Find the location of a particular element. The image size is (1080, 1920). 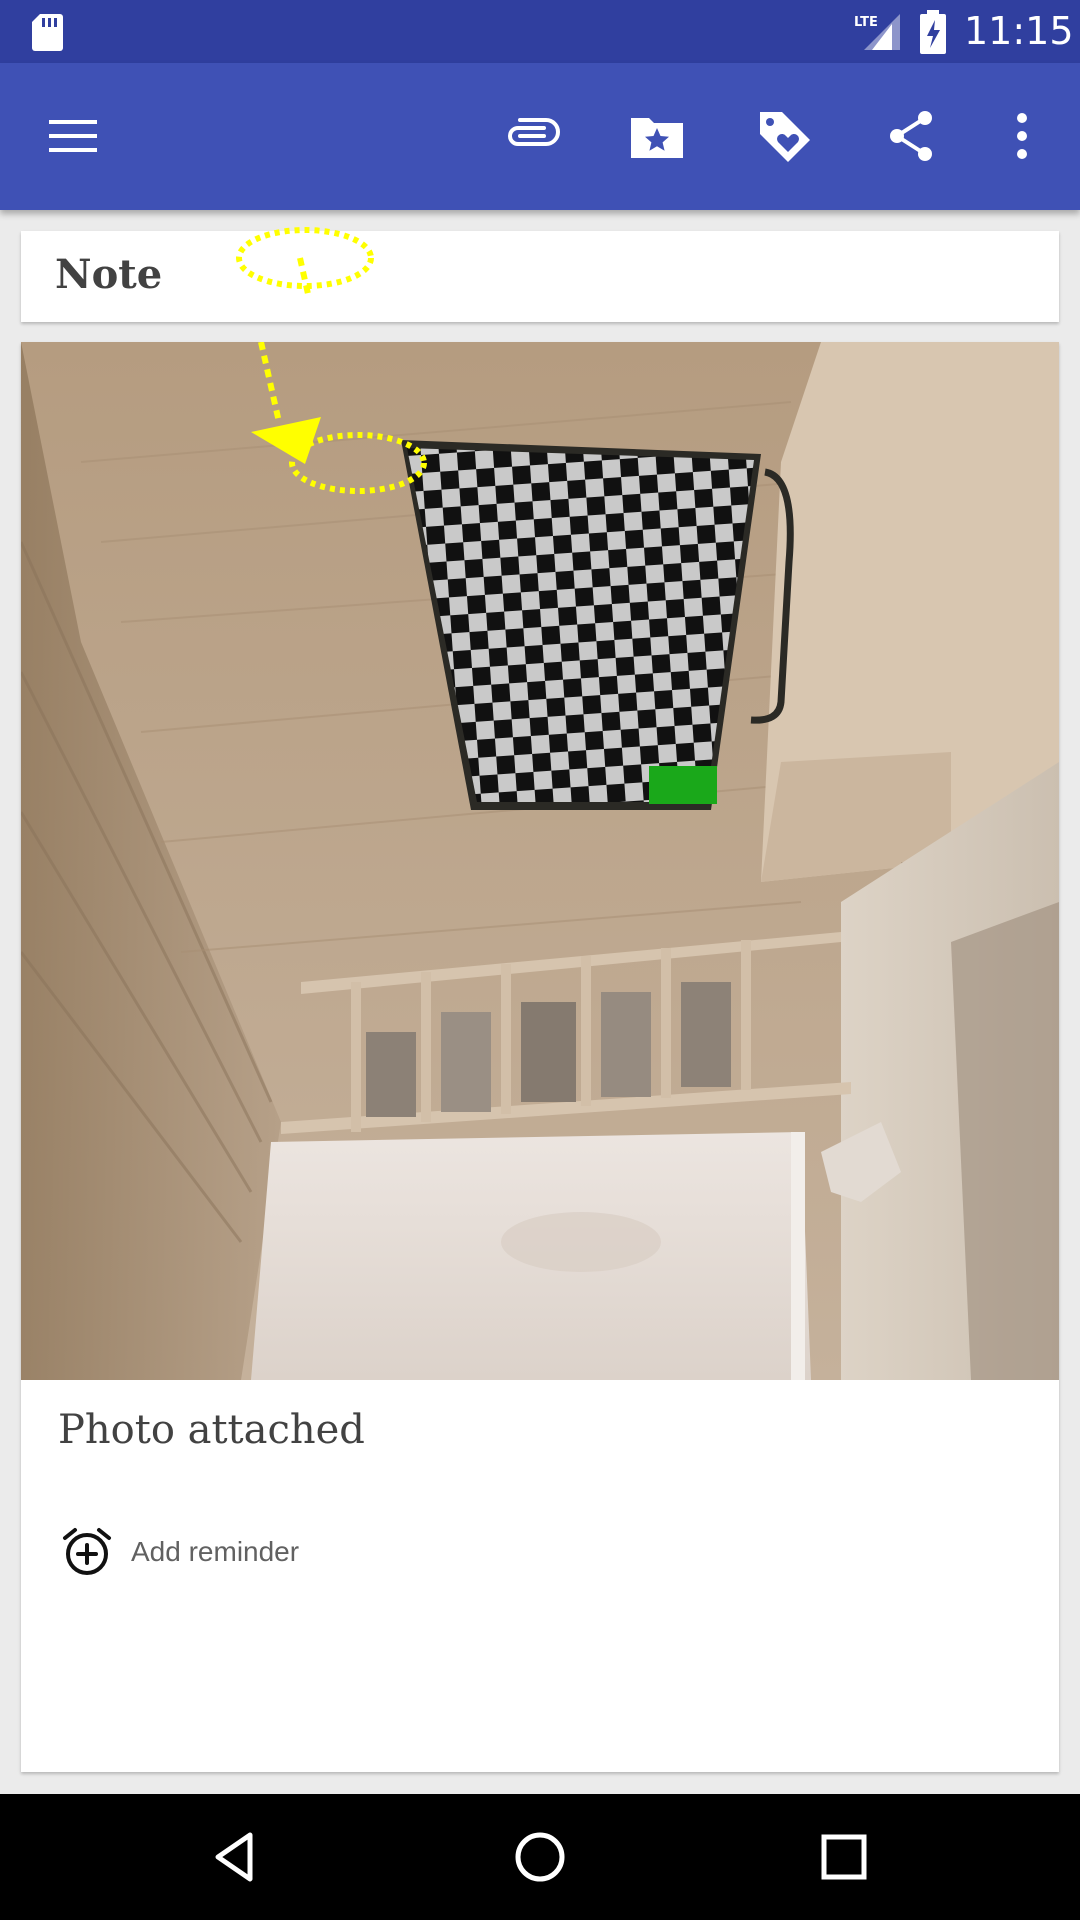

status-clock: 11:15 is located at coordinates (1019, 31).